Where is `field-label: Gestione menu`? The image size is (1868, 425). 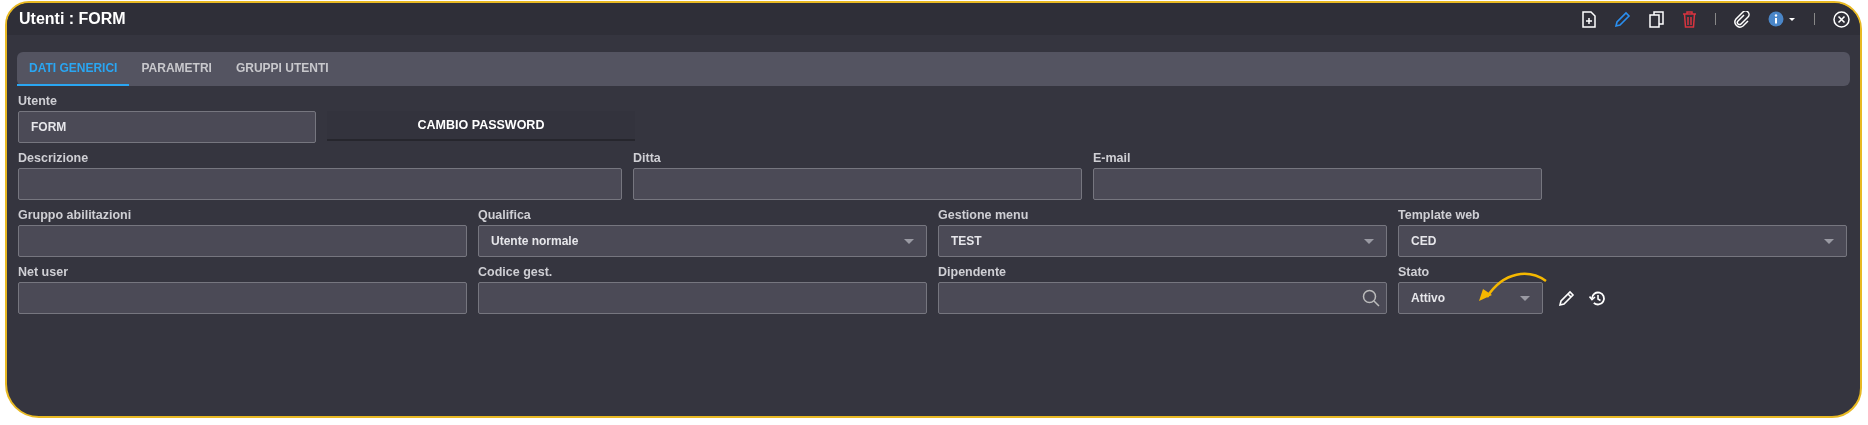 field-label: Gestione menu is located at coordinates (984, 215).